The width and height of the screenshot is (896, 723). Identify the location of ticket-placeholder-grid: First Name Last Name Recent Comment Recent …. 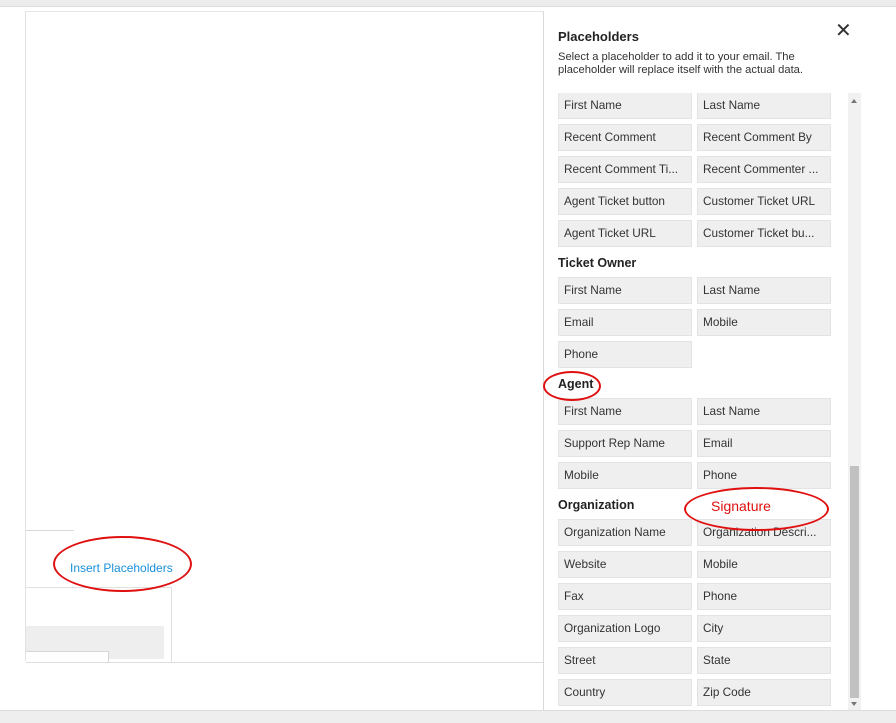
(695, 170).